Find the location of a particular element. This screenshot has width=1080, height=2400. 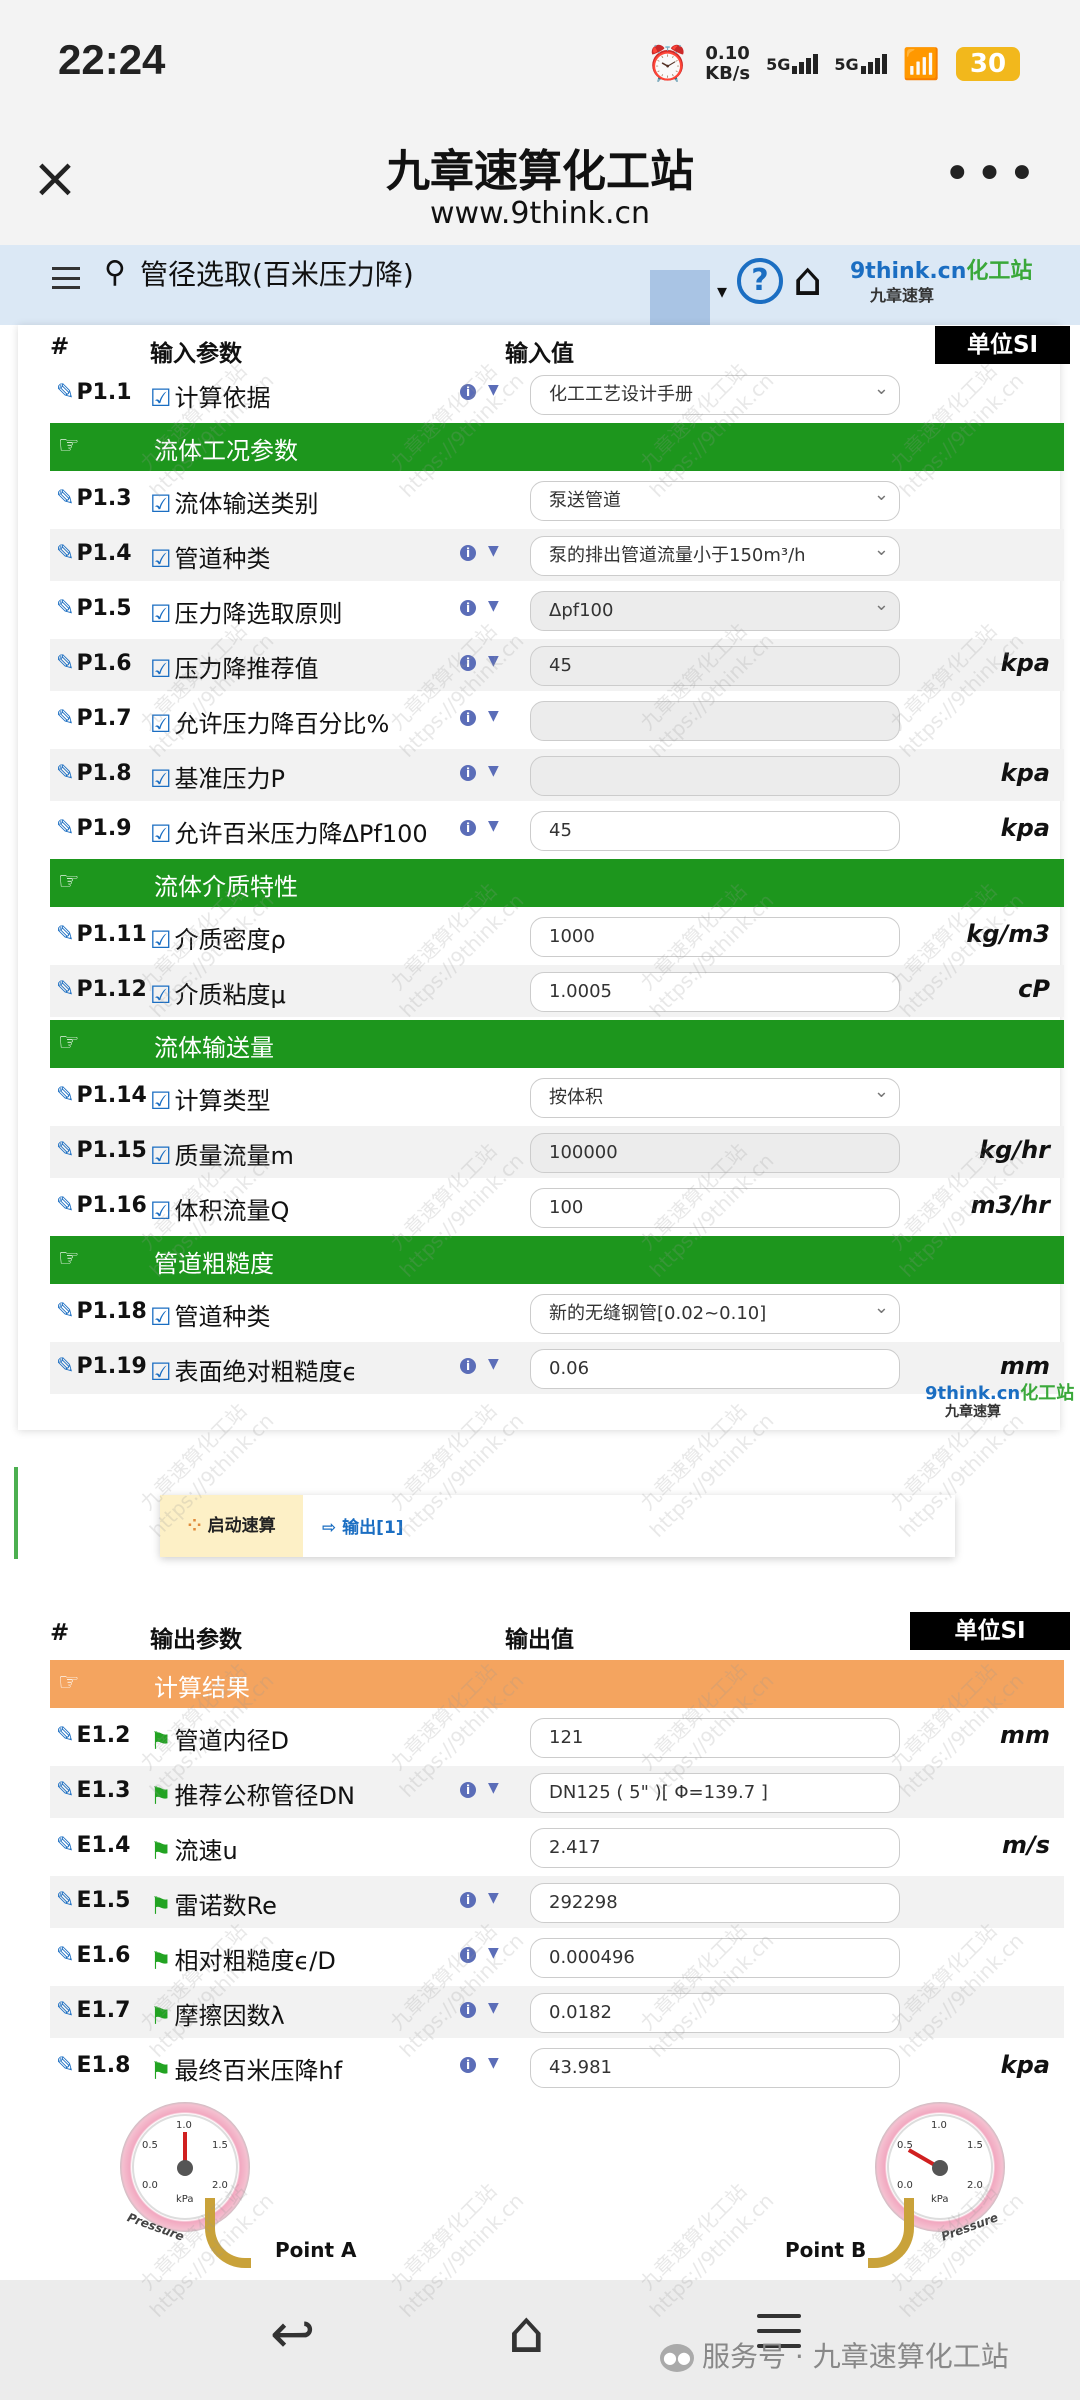

param-select: 泵送管道 is located at coordinates (715, 498).